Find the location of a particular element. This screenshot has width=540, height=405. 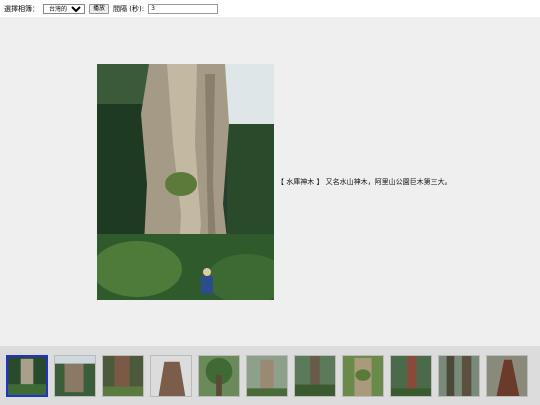

toolbar: 選擇相簿： 台灣的巨木 播放 間隔 (秒): is located at coordinates (270, 8).